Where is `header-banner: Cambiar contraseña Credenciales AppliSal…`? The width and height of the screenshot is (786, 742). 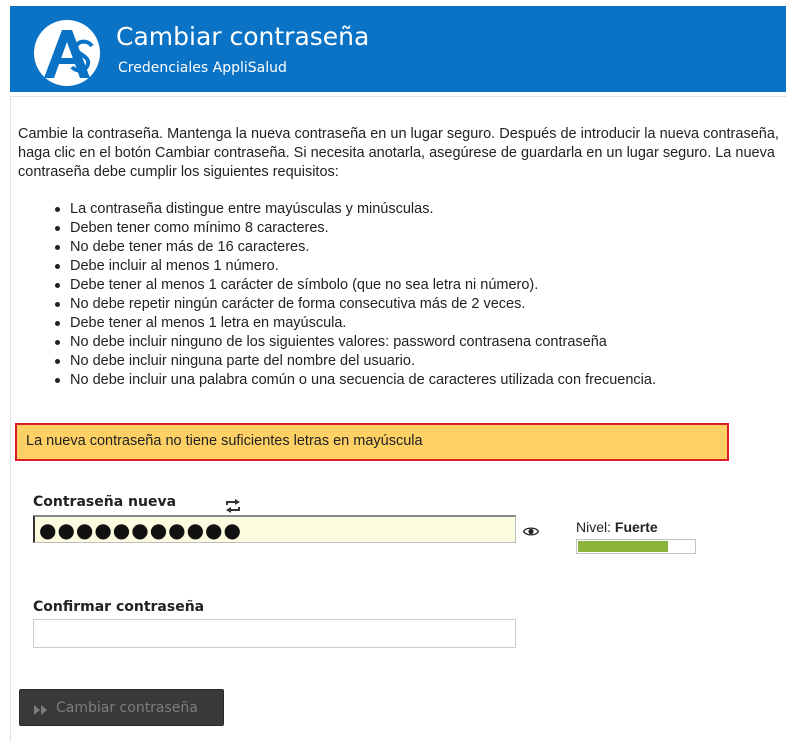
header-banner: Cambiar contraseña Credenciales AppliSal… is located at coordinates (398, 49).